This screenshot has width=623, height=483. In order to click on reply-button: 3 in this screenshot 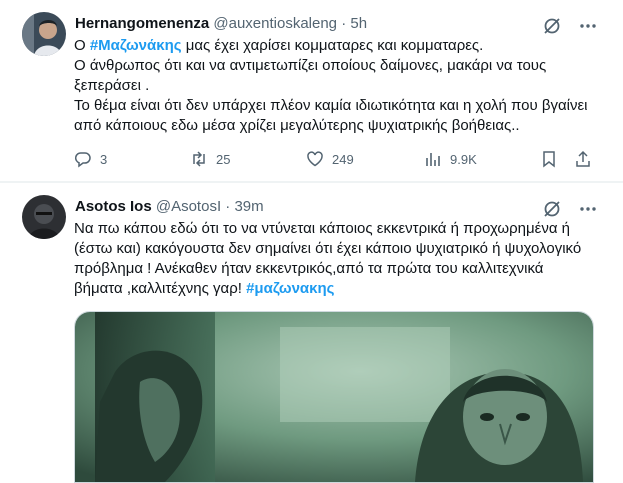, I will do `click(90, 159)`.